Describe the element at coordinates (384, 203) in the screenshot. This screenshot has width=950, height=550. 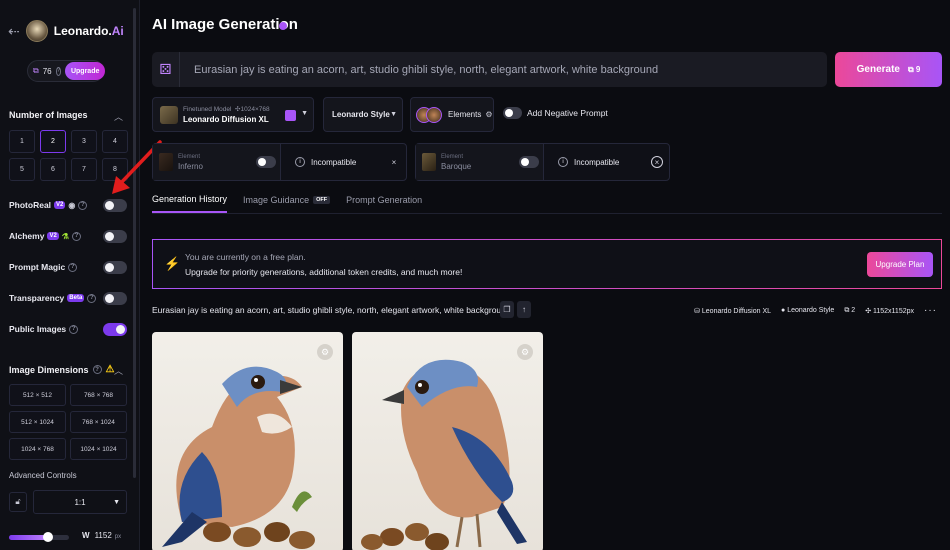
I see `tab-prompt-generation: Prompt Generation` at that location.